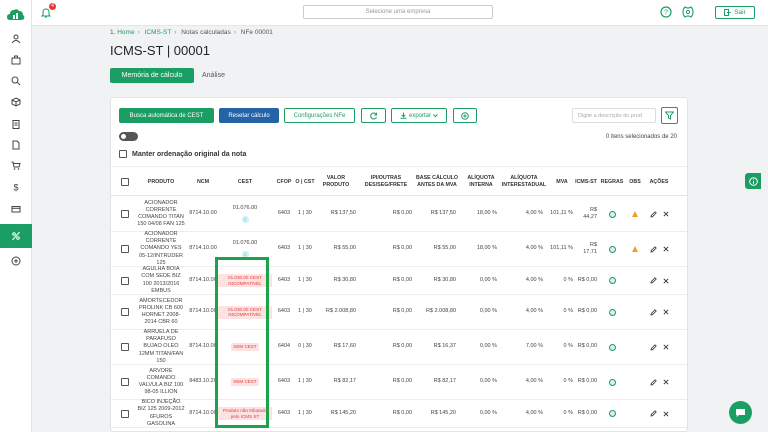  I want to click on chat-button, so click(740, 412).